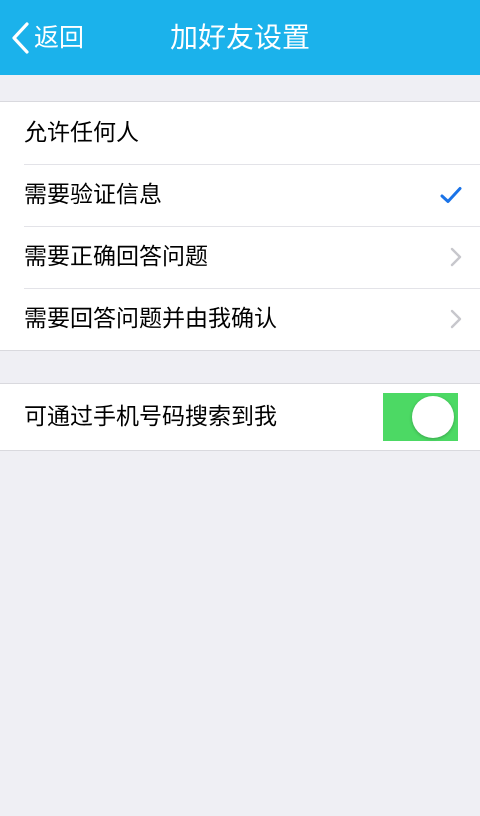  Describe the element at coordinates (150, 319) in the screenshot. I see `option-label: 需要回答问题并由我确认` at that location.